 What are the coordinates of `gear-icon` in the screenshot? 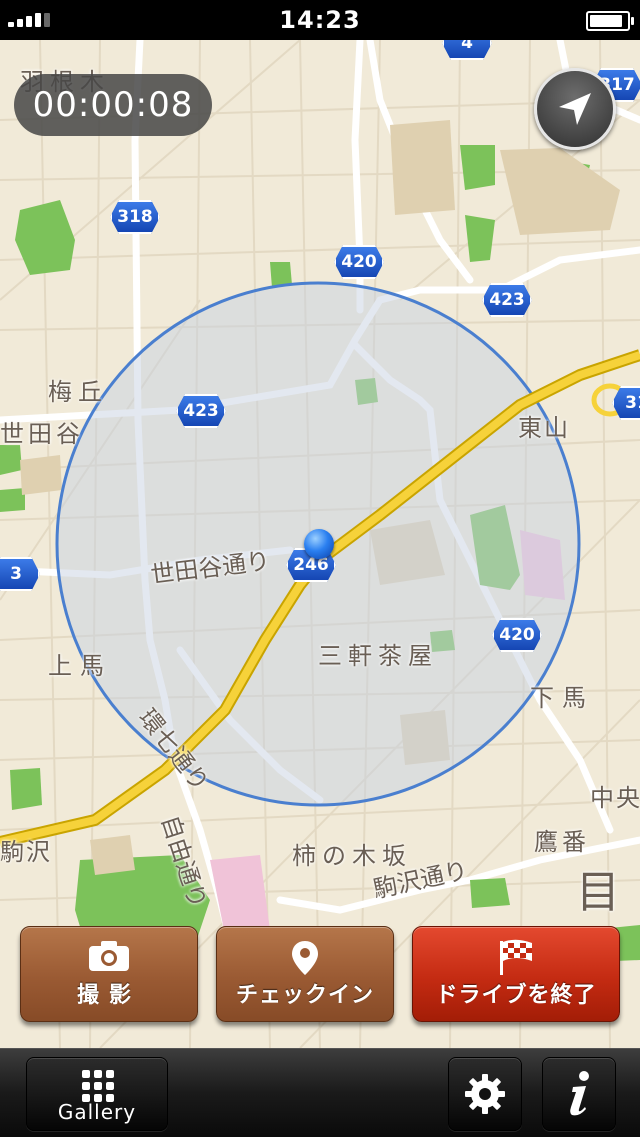 It's located at (485, 1094).